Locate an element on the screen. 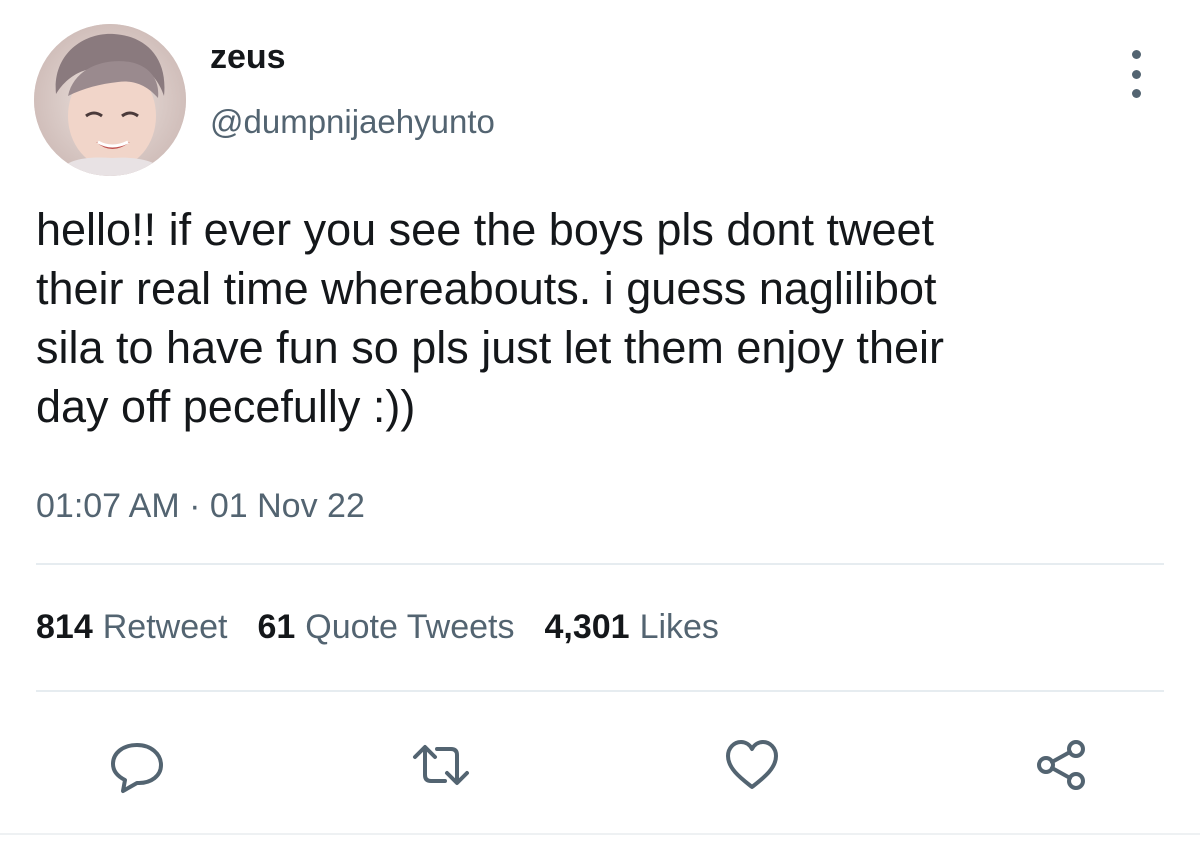 This screenshot has width=1200, height=851. quote-count: 61 is located at coordinates (276, 627).